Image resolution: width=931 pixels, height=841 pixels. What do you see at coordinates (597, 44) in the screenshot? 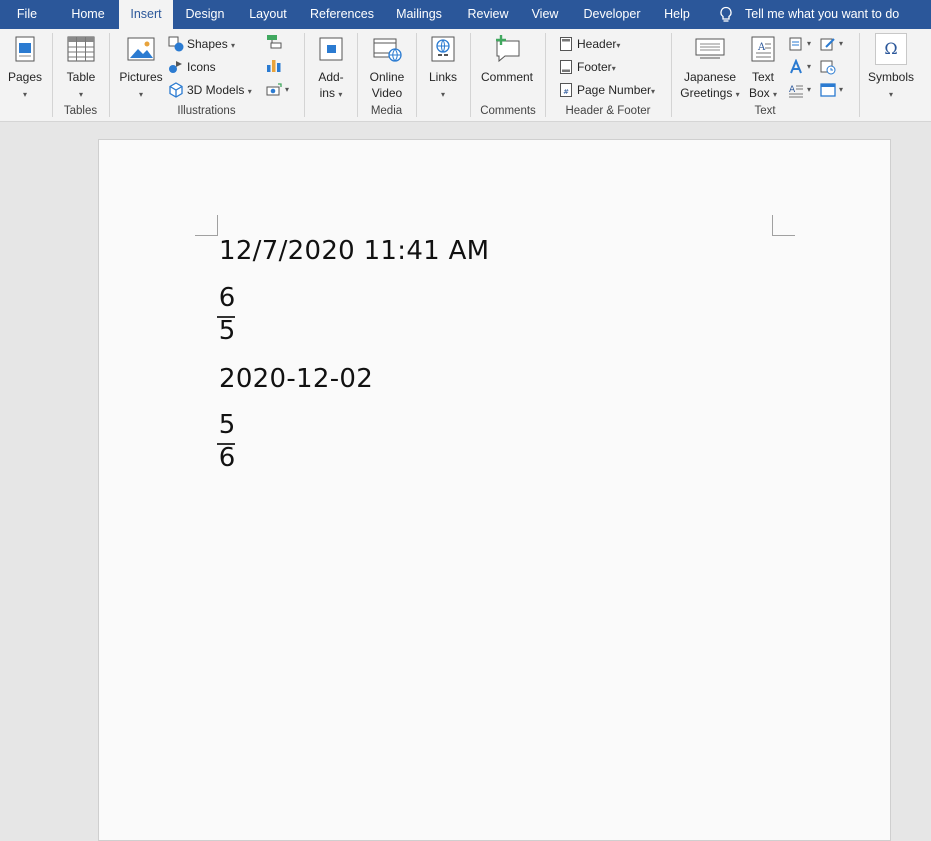
I see `header-label: Header` at bounding box center [597, 44].